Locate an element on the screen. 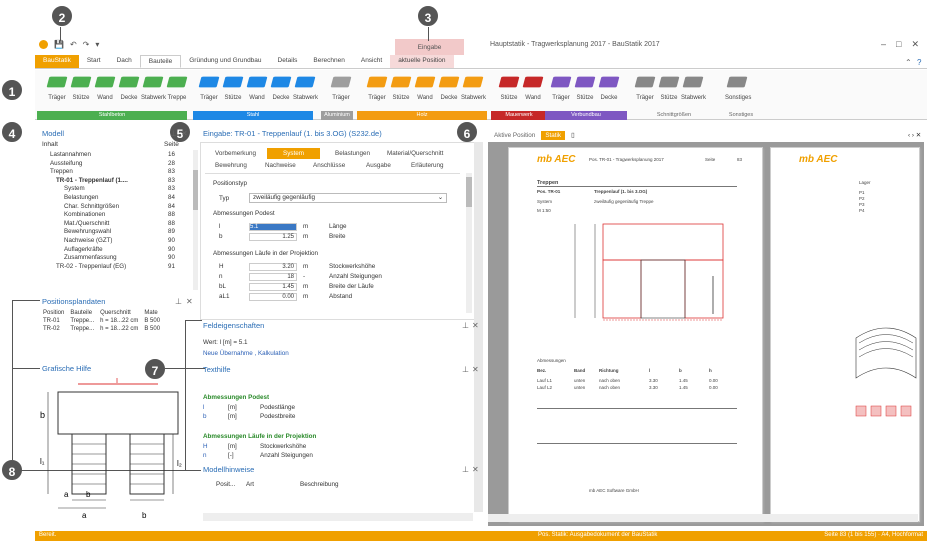 The image size is (927, 541). help-icon: ? is located at coordinates (919, 62).